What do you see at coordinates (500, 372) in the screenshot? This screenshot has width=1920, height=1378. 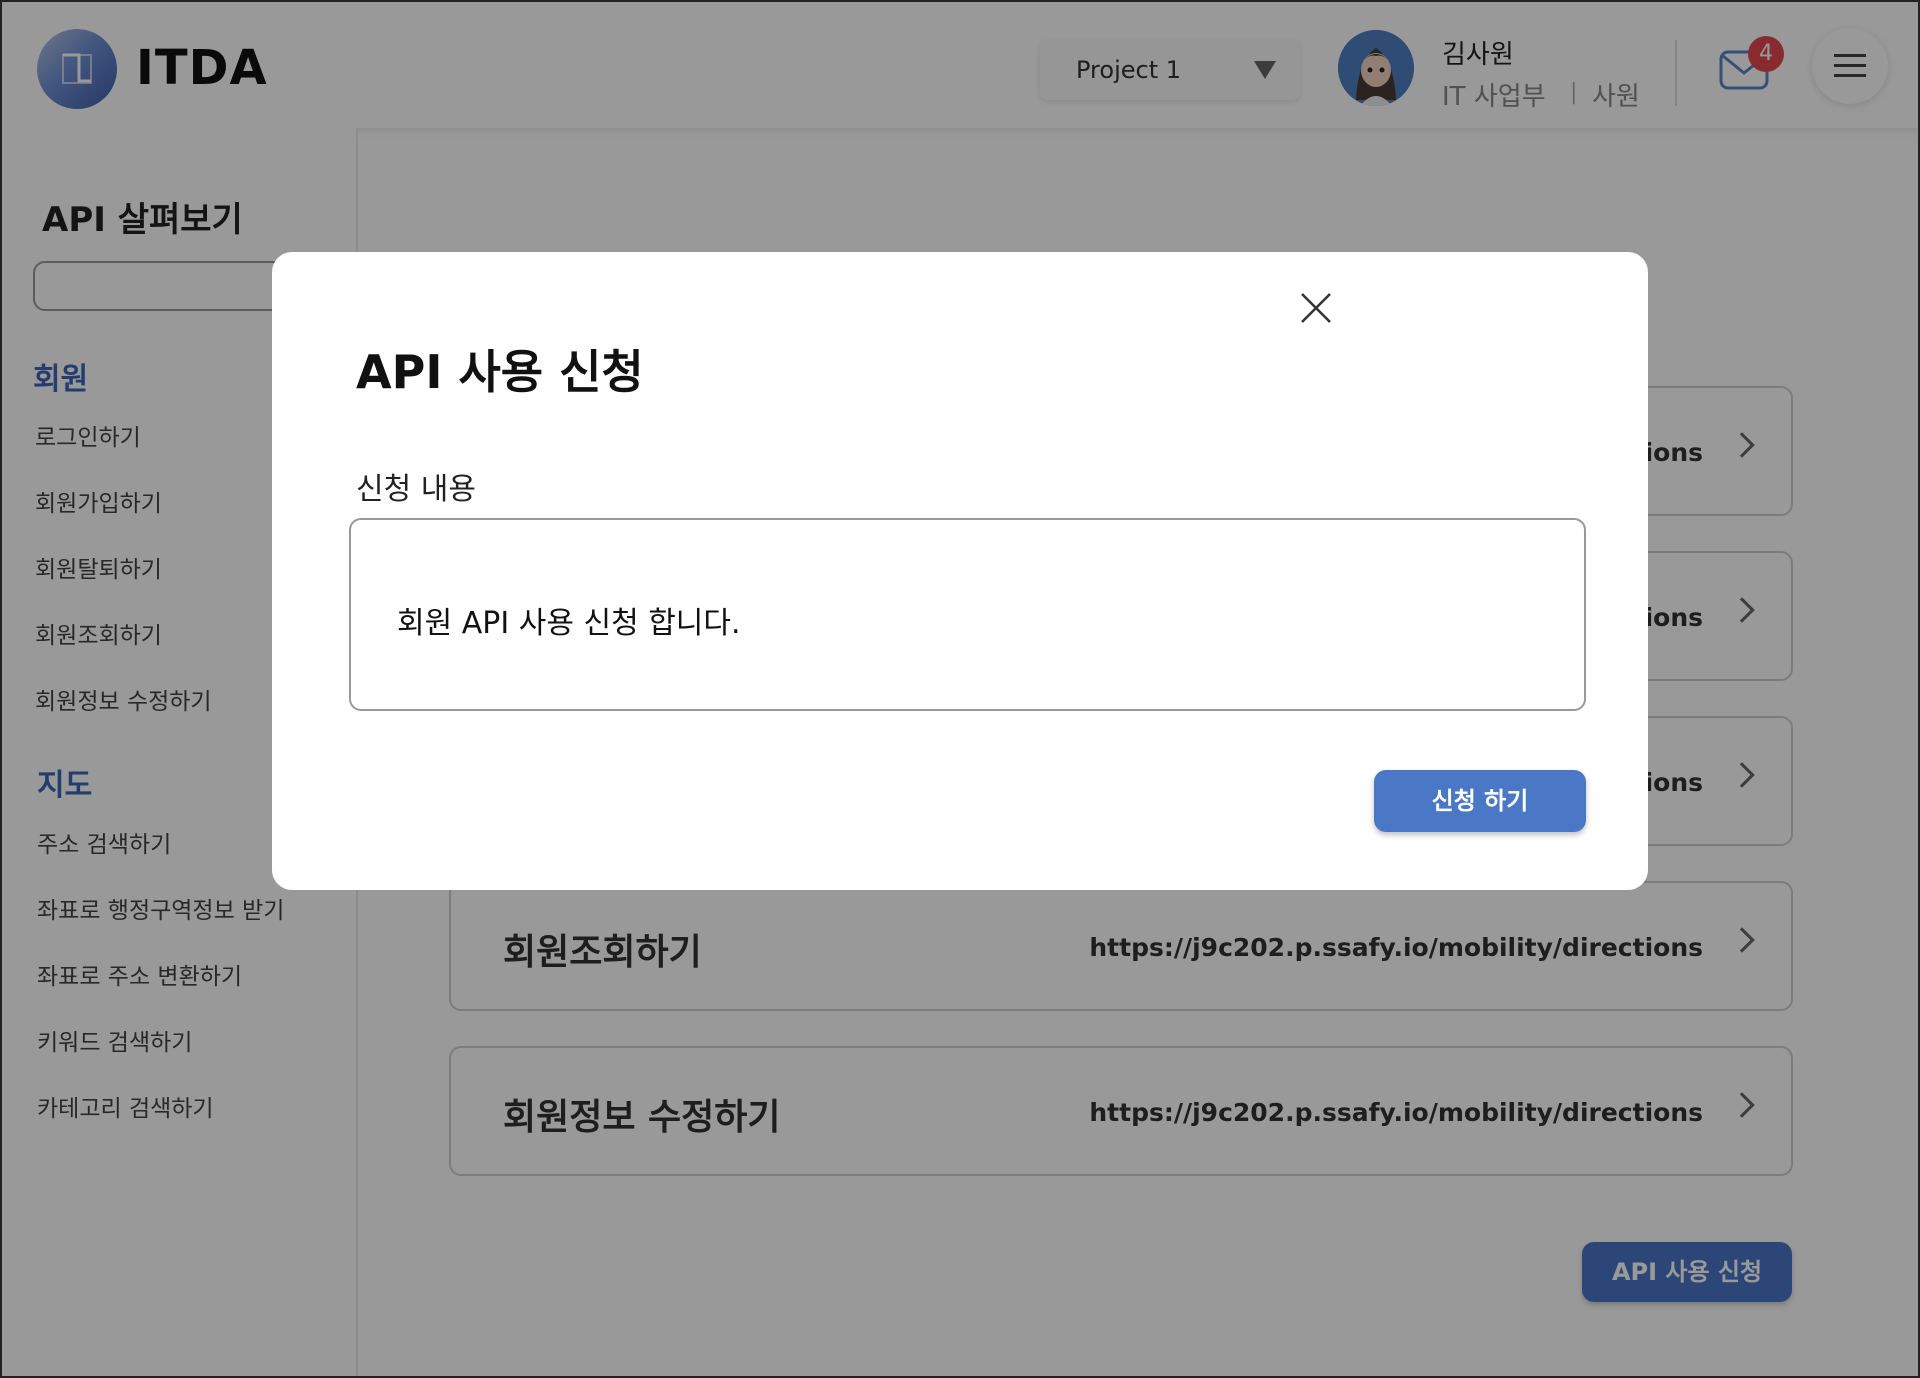 I see `modal-title: API 사용 신청` at bounding box center [500, 372].